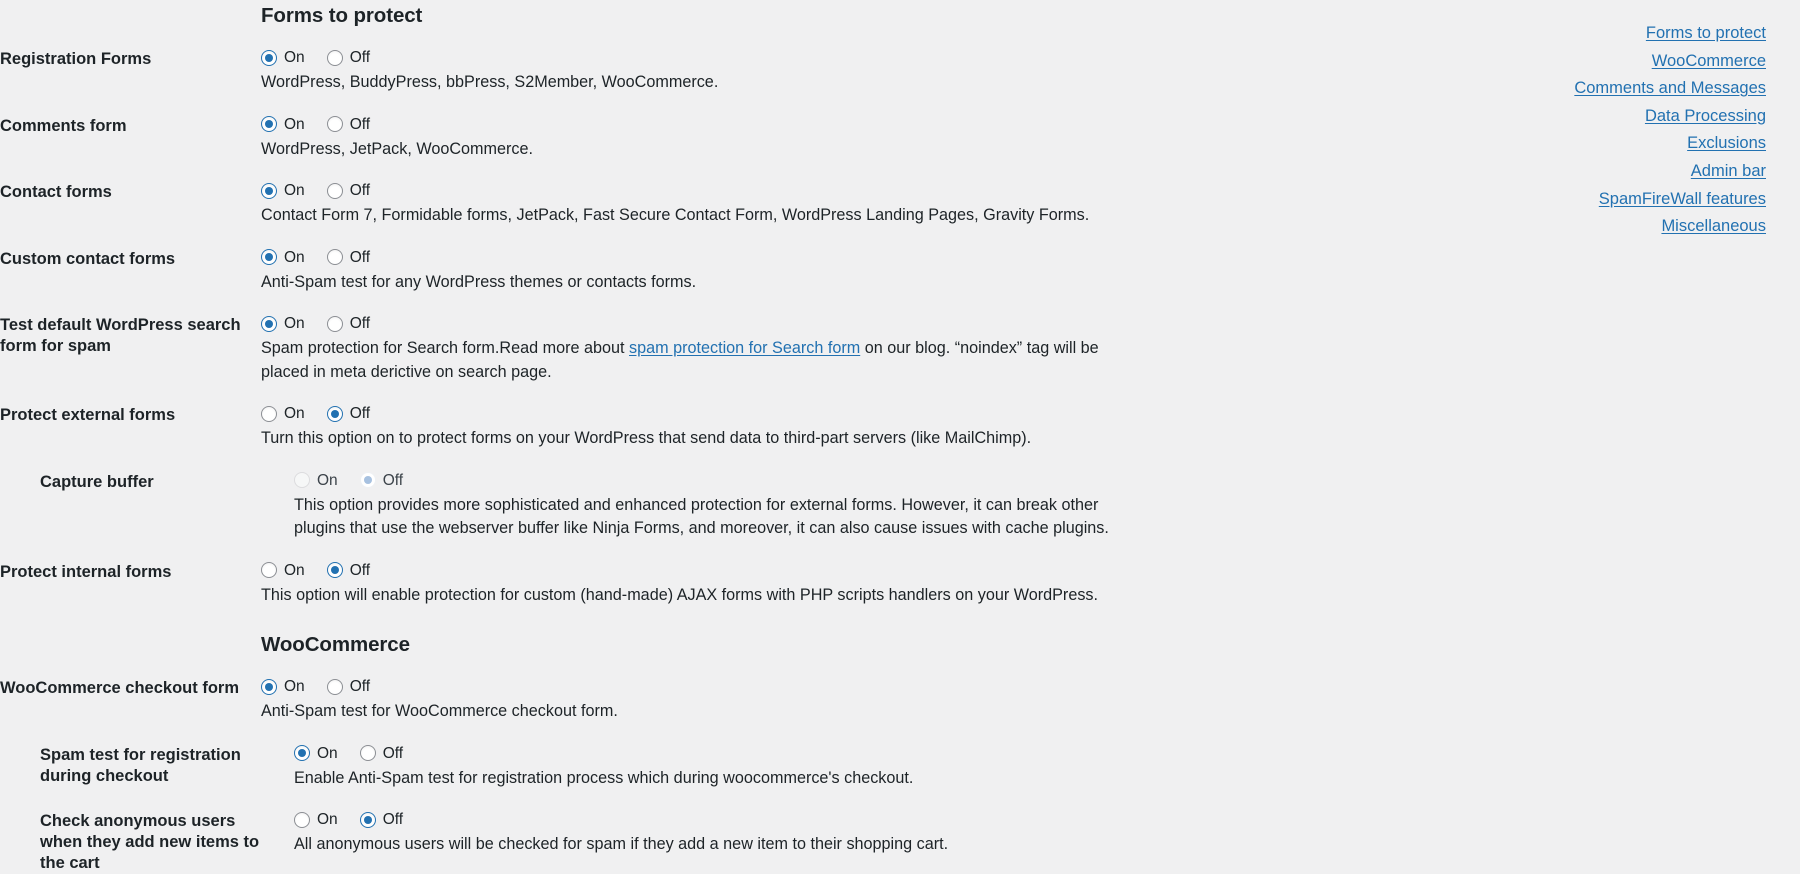 The width and height of the screenshot is (1800, 874). What do you see at coordinates (1601, 200) in the screenshot?
I see `anchor-link-spamfirewall-features: SpamFireWall features` at bounding box center [1601, 200].